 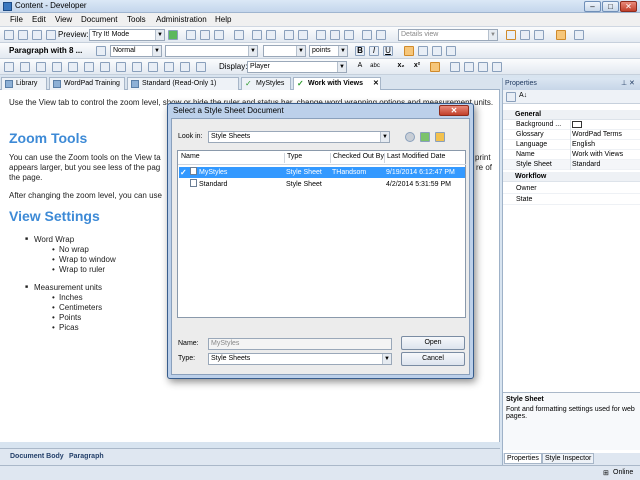 What do you see at coordinates (610, 6) in the screenshot?
I see `maximize-button: □` at bounding box center [610, 6].